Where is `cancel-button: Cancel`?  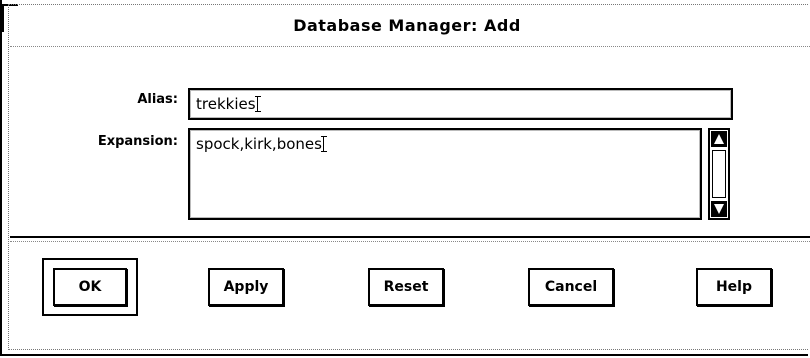
cancel-button: Cancel is located at coordinates (571, 287).